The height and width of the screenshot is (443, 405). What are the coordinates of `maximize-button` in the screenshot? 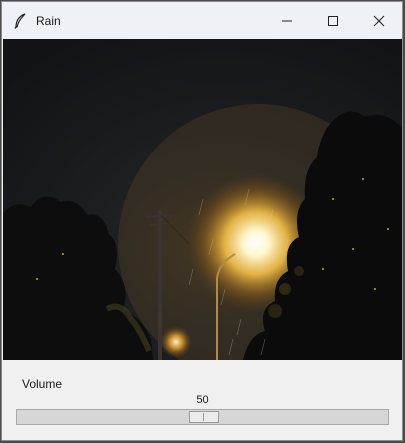 It's located at (333, 20).